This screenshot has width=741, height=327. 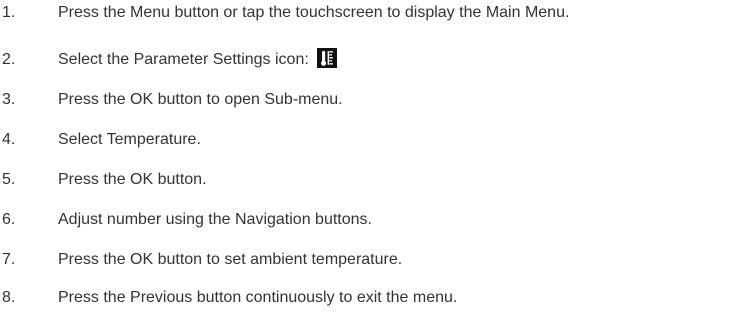 What do you see at coordinates (370, 100) in the screenshot?
I see `step-3: 3. Press the OK button to open Sub-menu.` at bounding box center [370, 100].